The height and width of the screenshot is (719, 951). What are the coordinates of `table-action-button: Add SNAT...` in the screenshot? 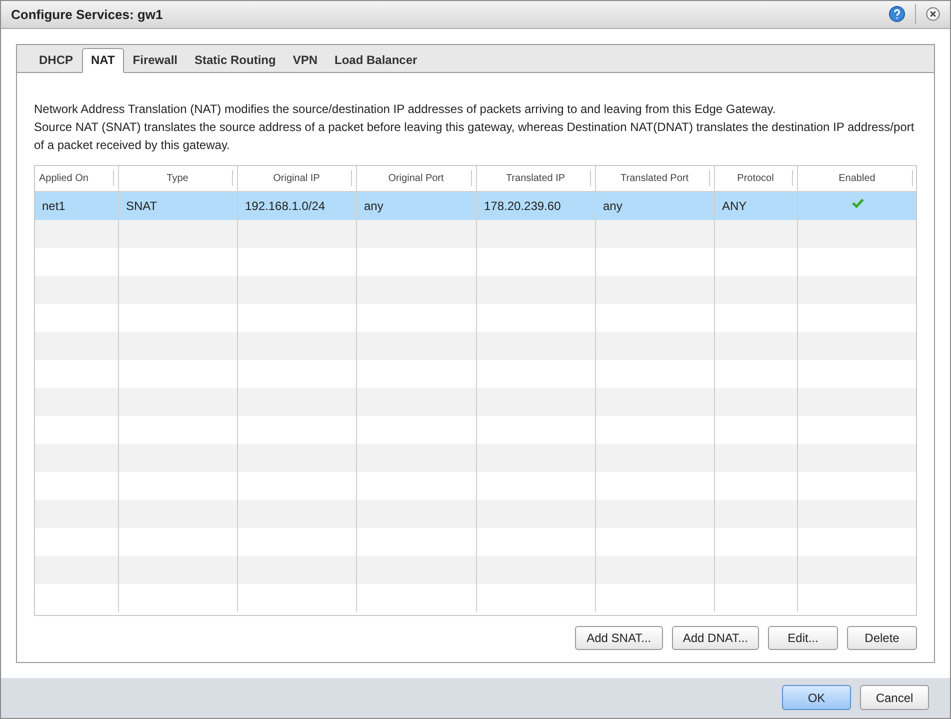 It's located at (618, 638).